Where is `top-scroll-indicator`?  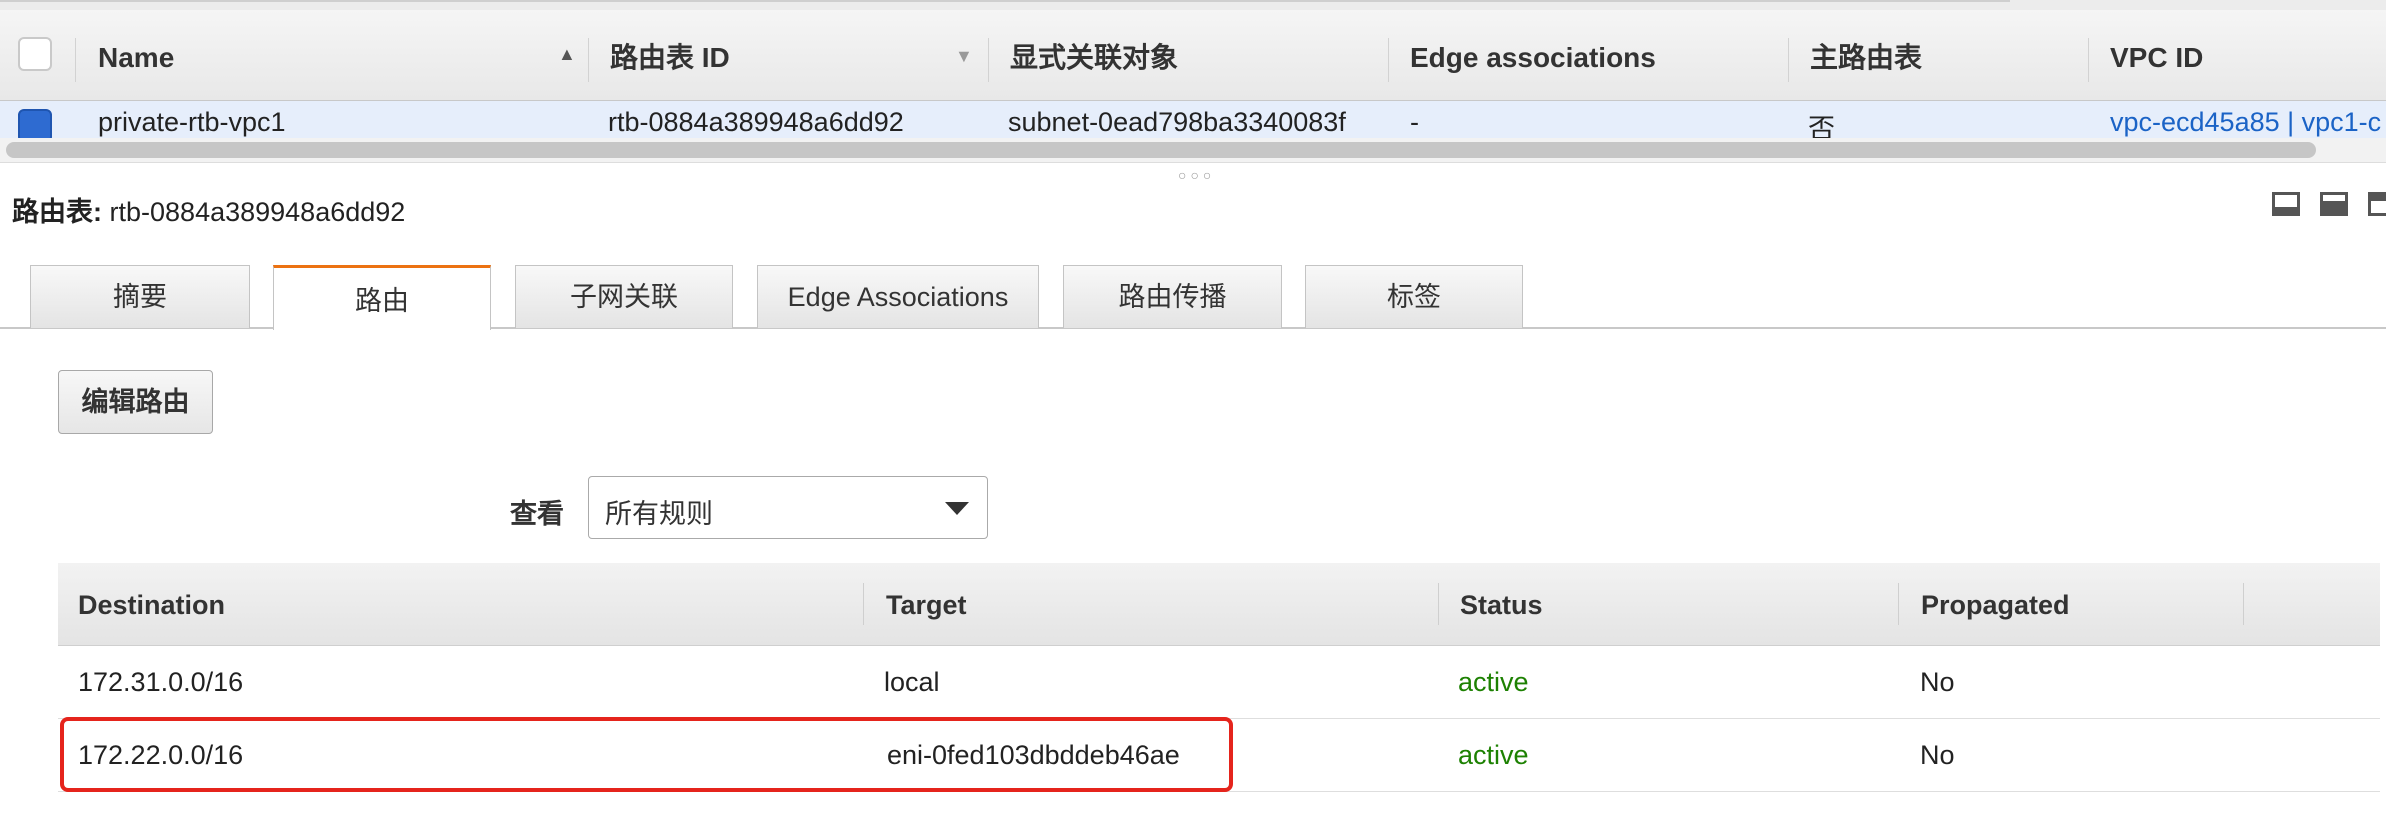 top-scroll-indicator is located at coordinates (1005, 1).